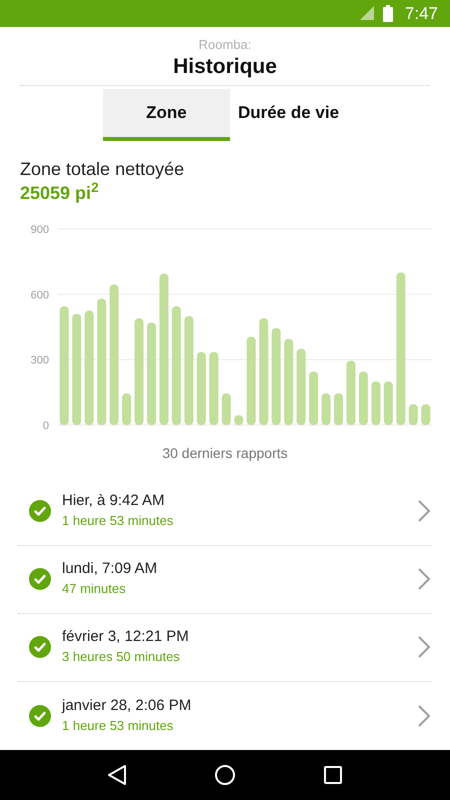 Image resolution: width=450 pixels, height=800 pixels. Describe the element at coordinates (39, 360) in the screenshot. I see `axis-tick-label: 300` at that location.